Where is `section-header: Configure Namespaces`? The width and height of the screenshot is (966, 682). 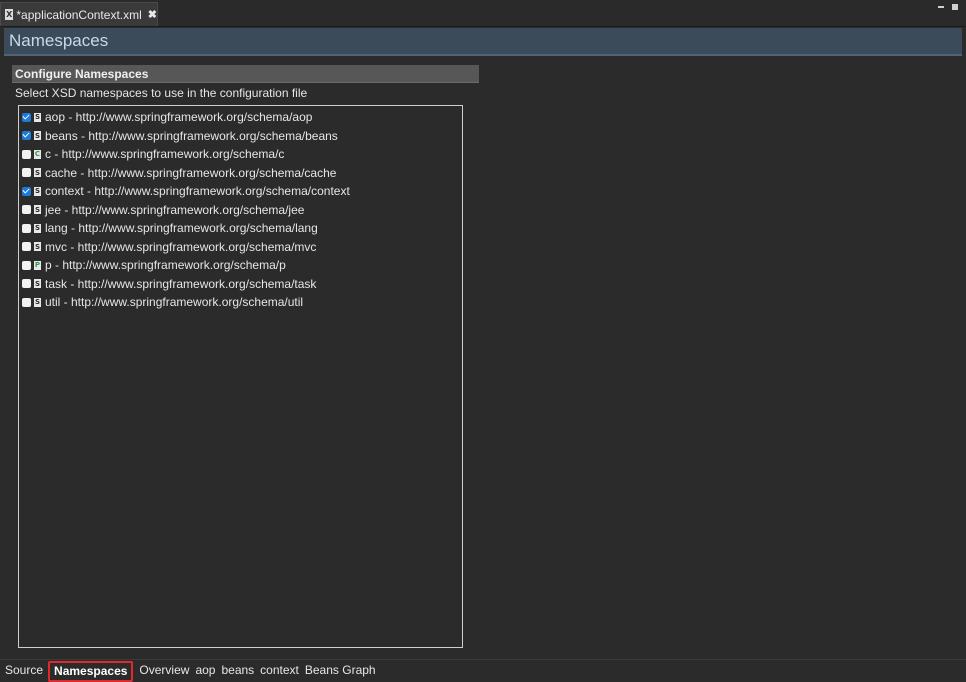 section-header: Configure Namespaces is located at coordinates (245, 74).